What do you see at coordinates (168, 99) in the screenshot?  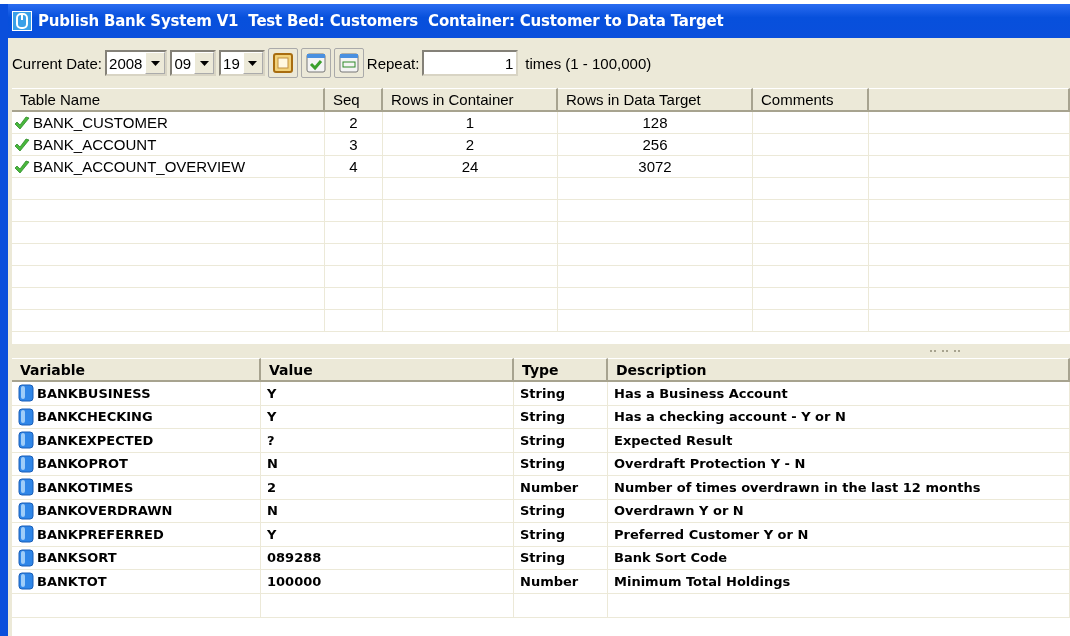 I see `column-header: Table Name` at bounding box center [168, 99].